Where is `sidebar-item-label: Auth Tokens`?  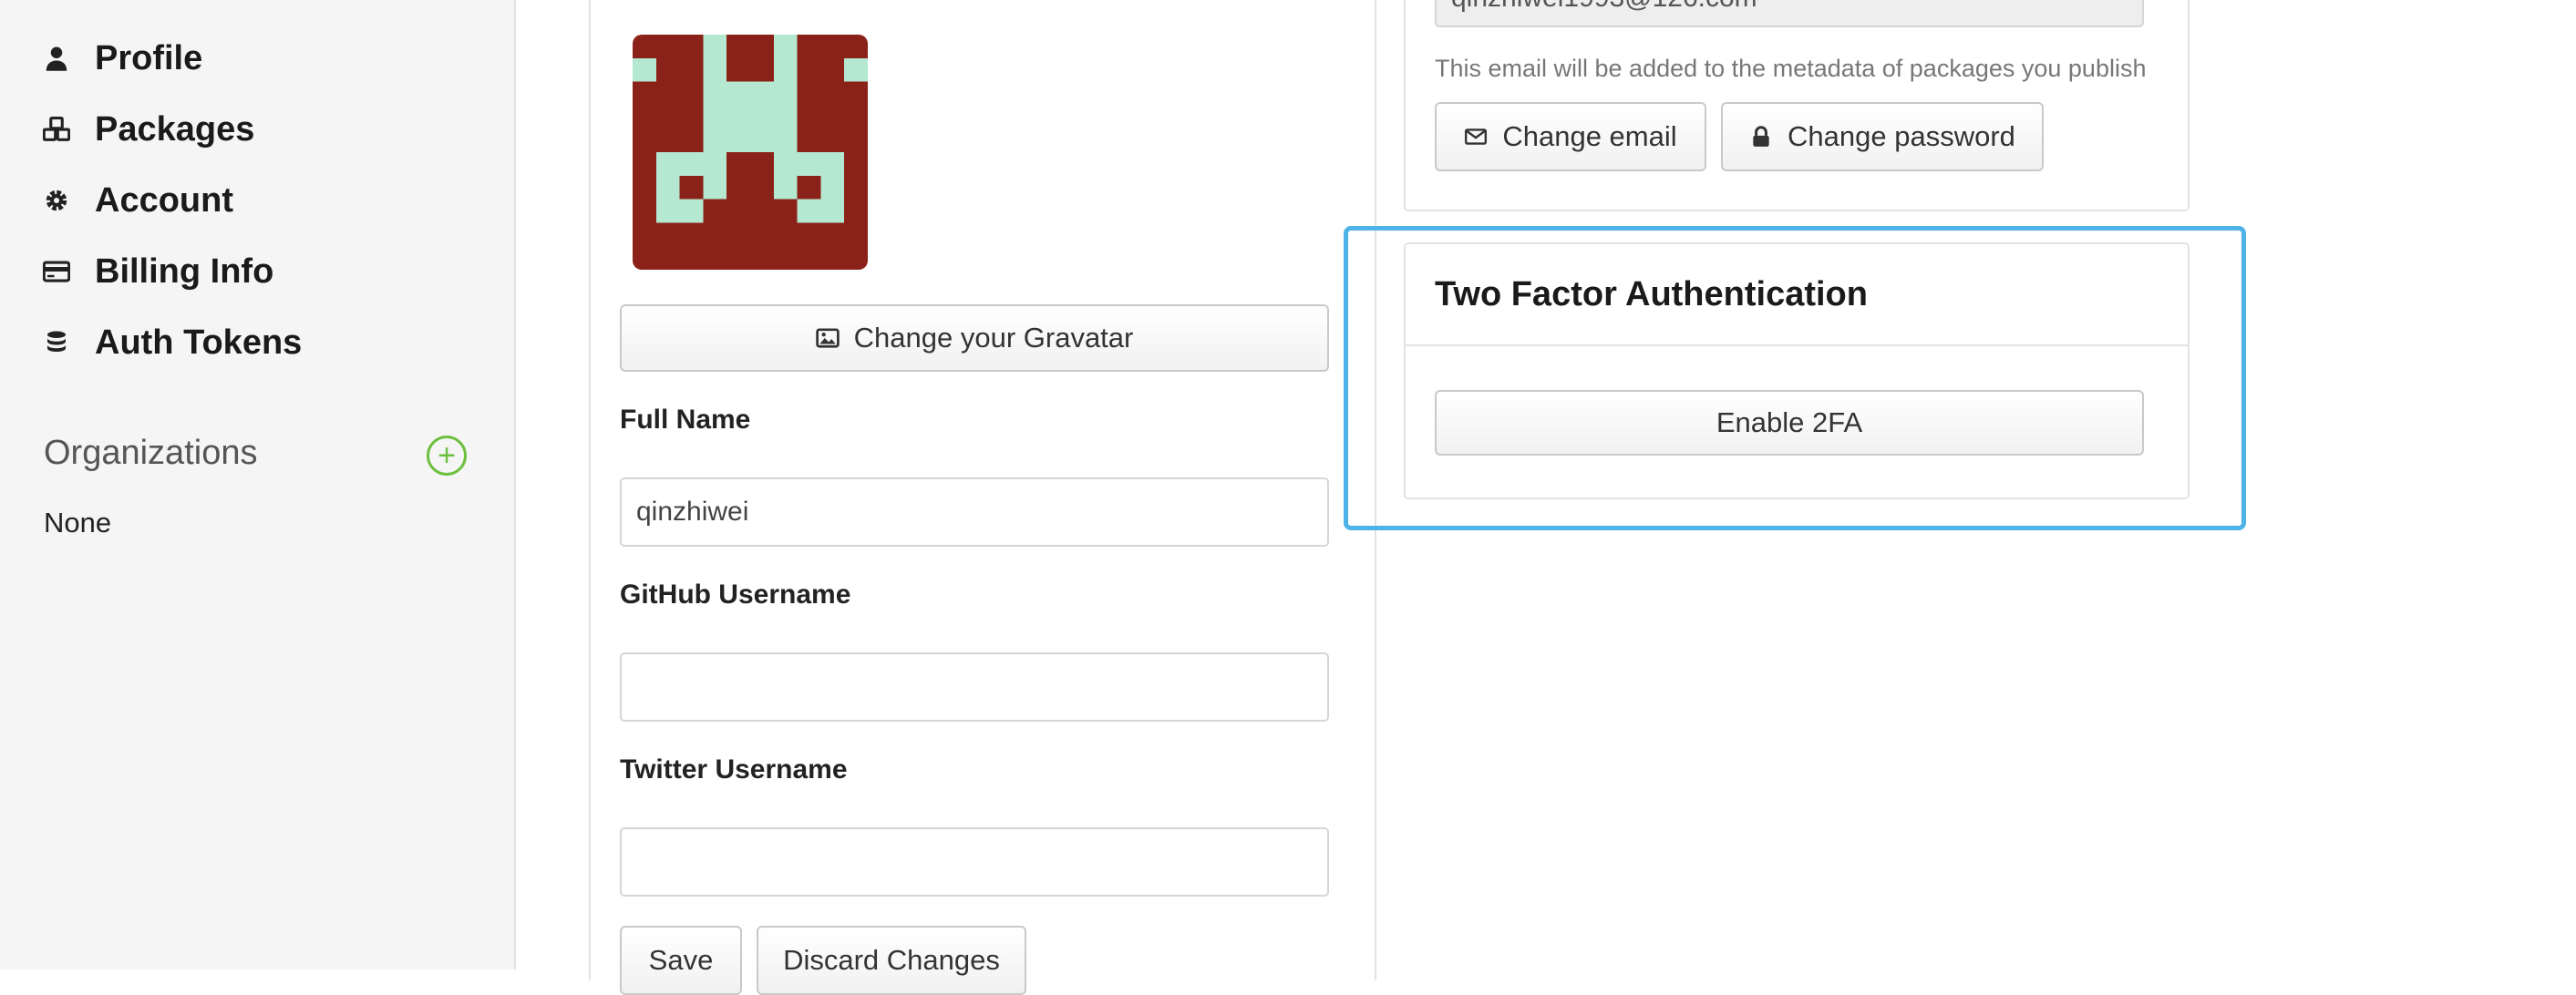
sidebar-item-label: Auth Tokens is located at coordinates (199, 342).